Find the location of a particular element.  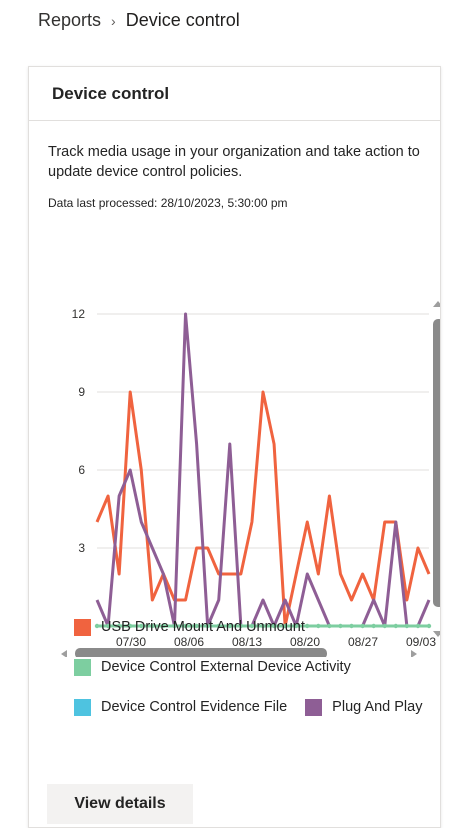

y-tick-label: 9 is located at coordinates (81, 392).